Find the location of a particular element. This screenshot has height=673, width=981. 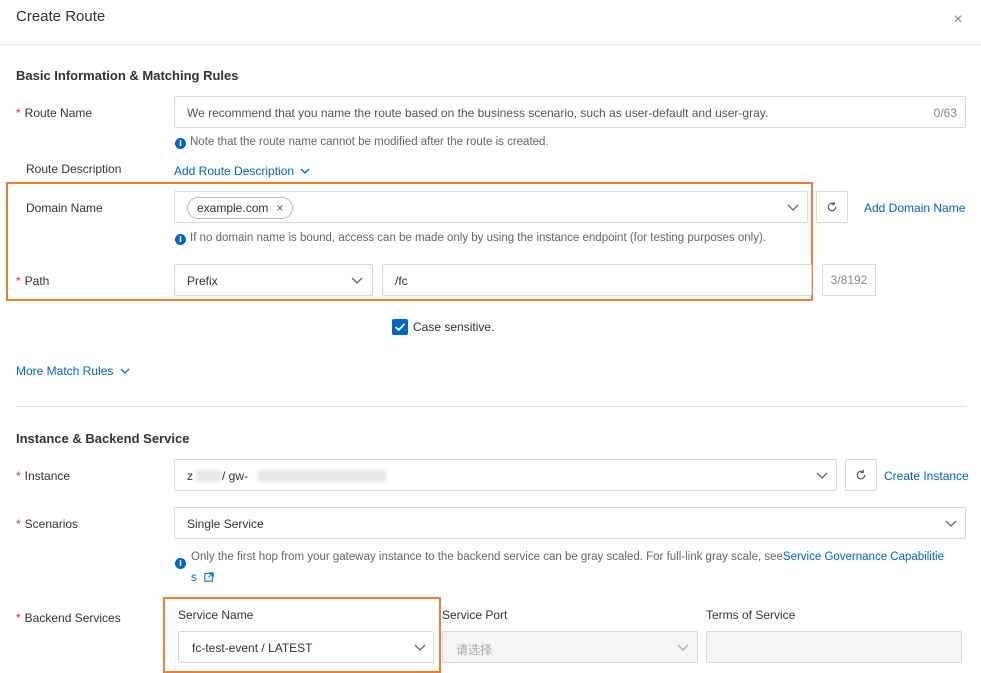

add-route-description-link: Add Route Description is located at coordinates (242, 171).